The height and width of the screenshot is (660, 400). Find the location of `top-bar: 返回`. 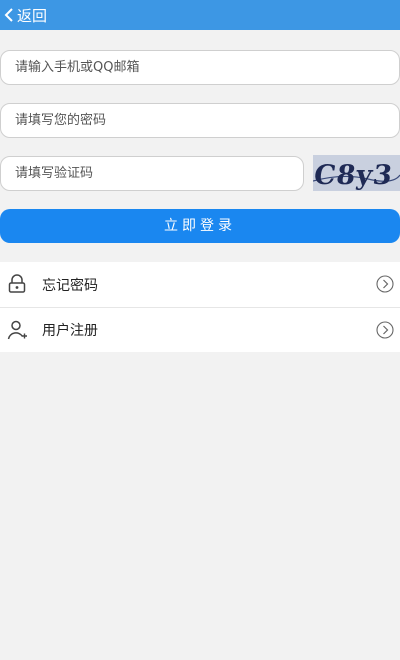

top-bar: 返回 is located at coordinates (200, 15).